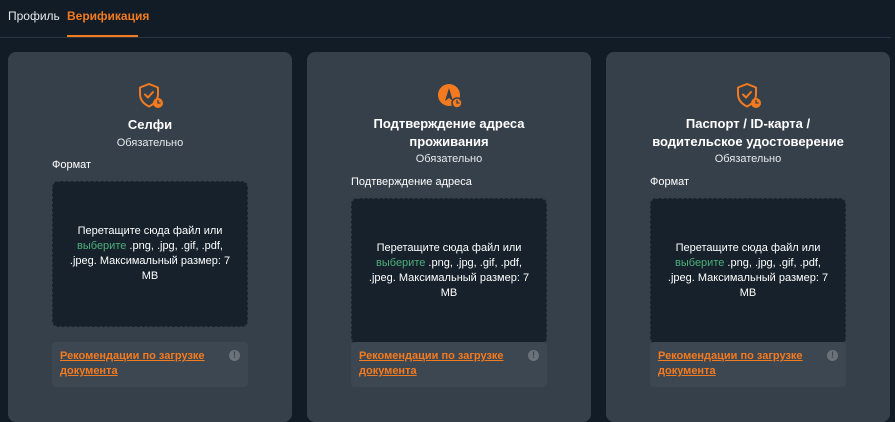 The image size is (895, 422). Describe the element at coordinates (411, 182) in the screenshot. I see `field-label: Подтверждение адреса` at that location.